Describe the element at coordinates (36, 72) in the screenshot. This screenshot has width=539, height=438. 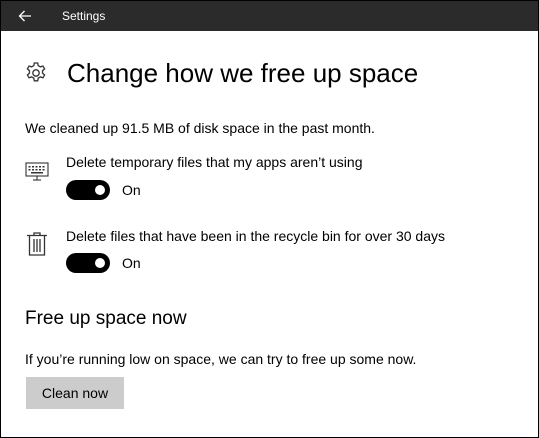
I see `gear-icon` at that location.